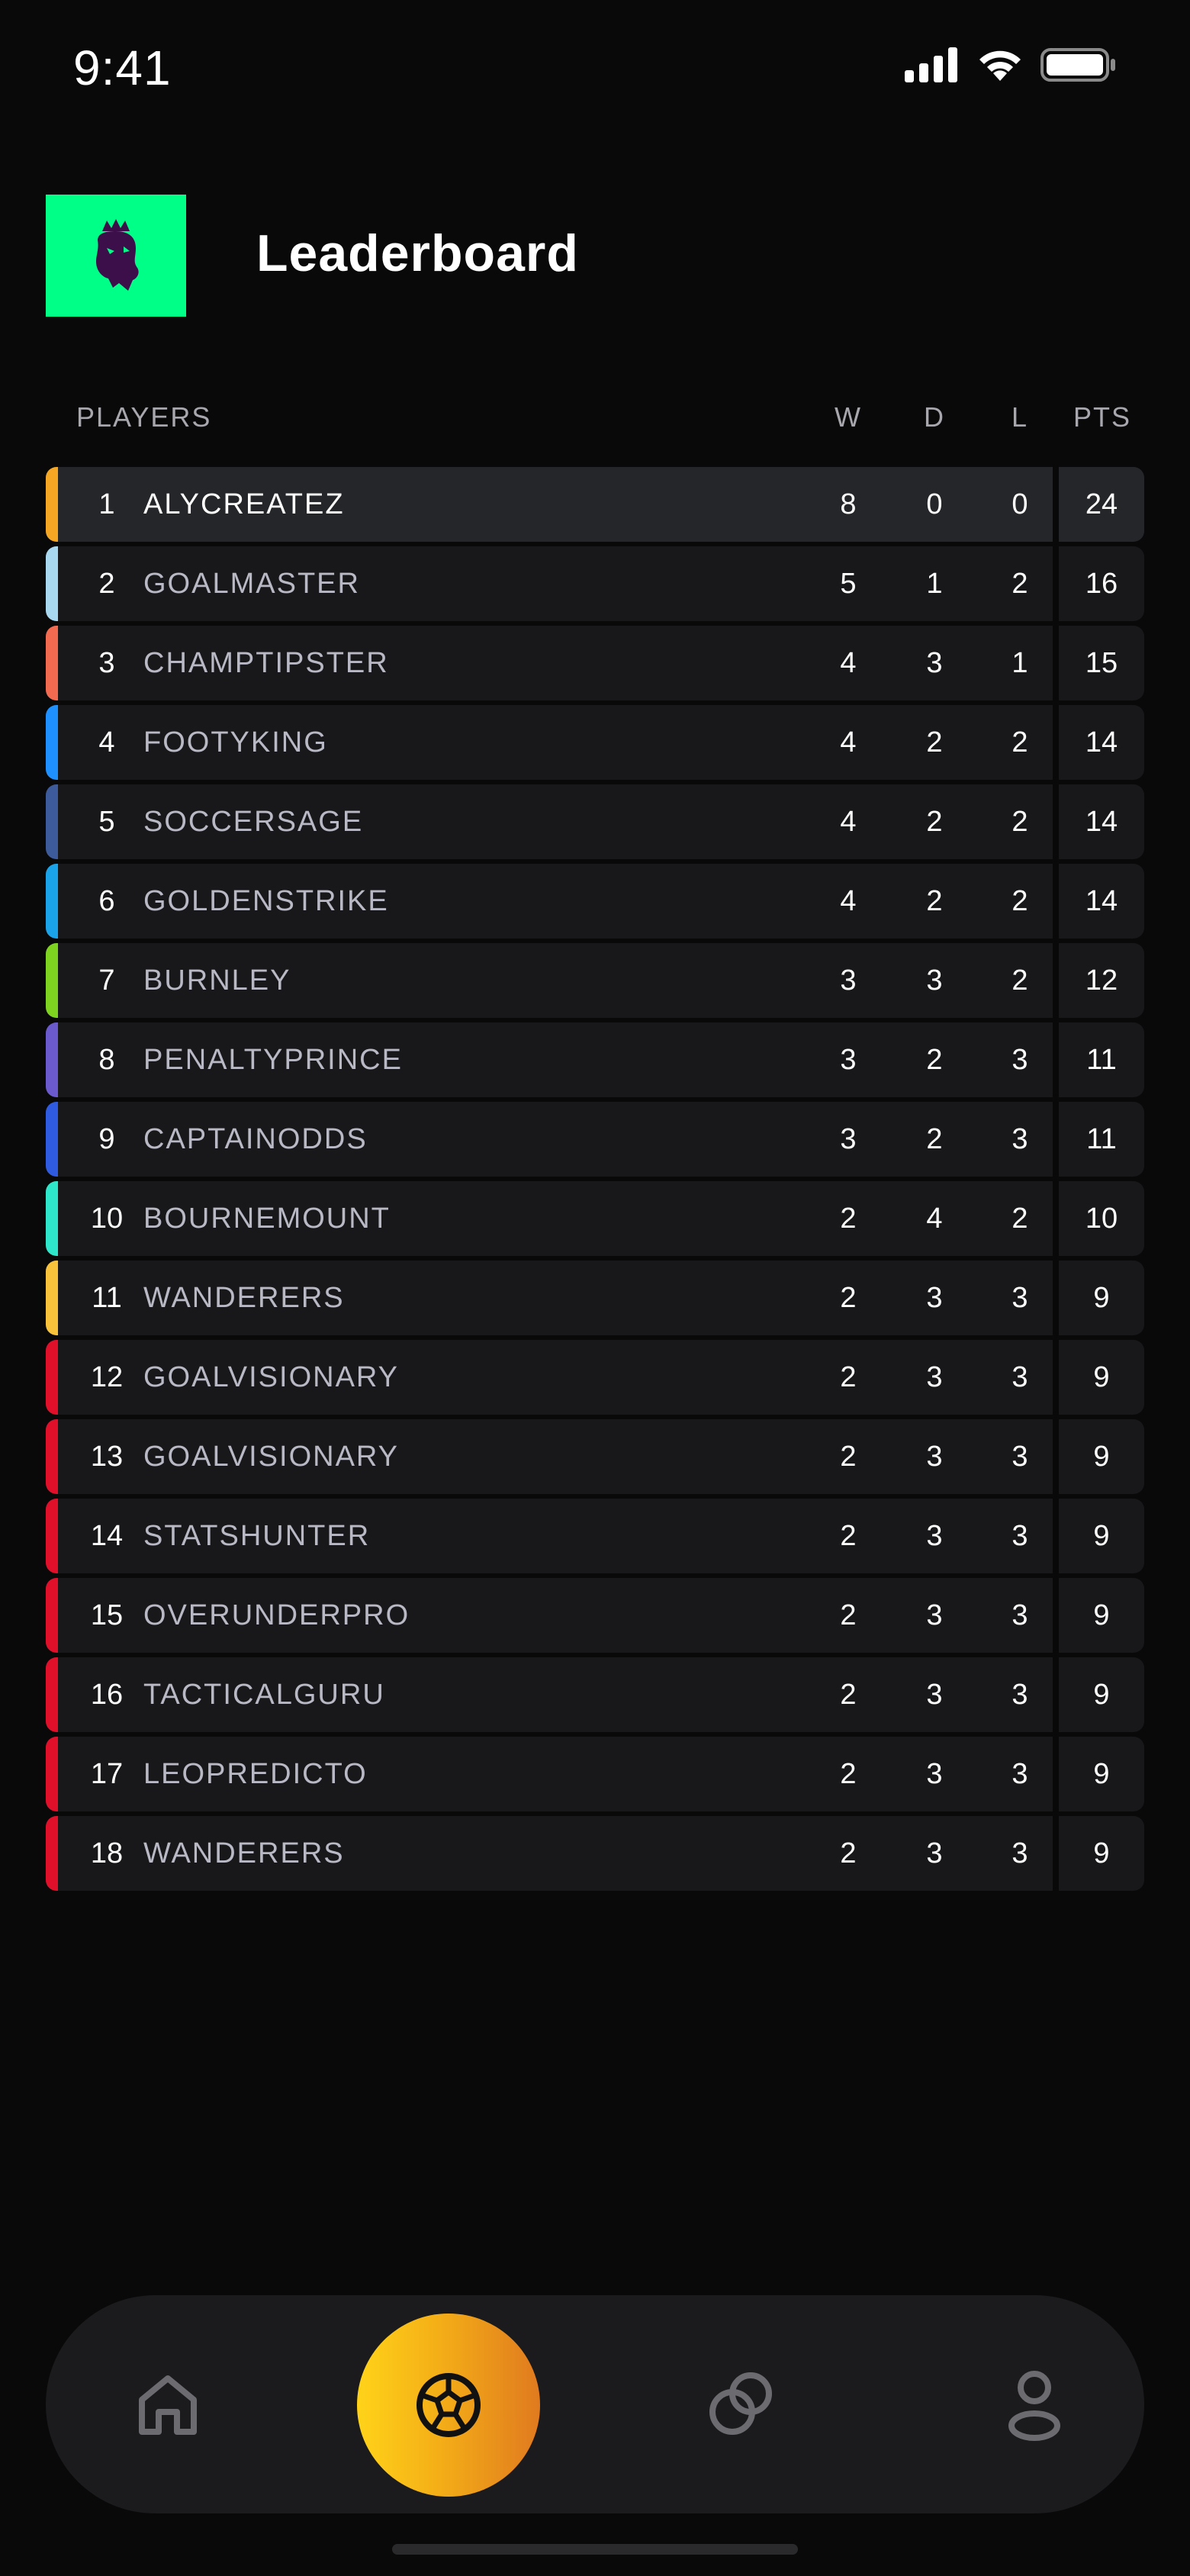 The width and height of the screenshot is (1190, 2576). Describe the element at coordinates (1019, 504) in the screenshot. I see `row-losses: 0` at that location.